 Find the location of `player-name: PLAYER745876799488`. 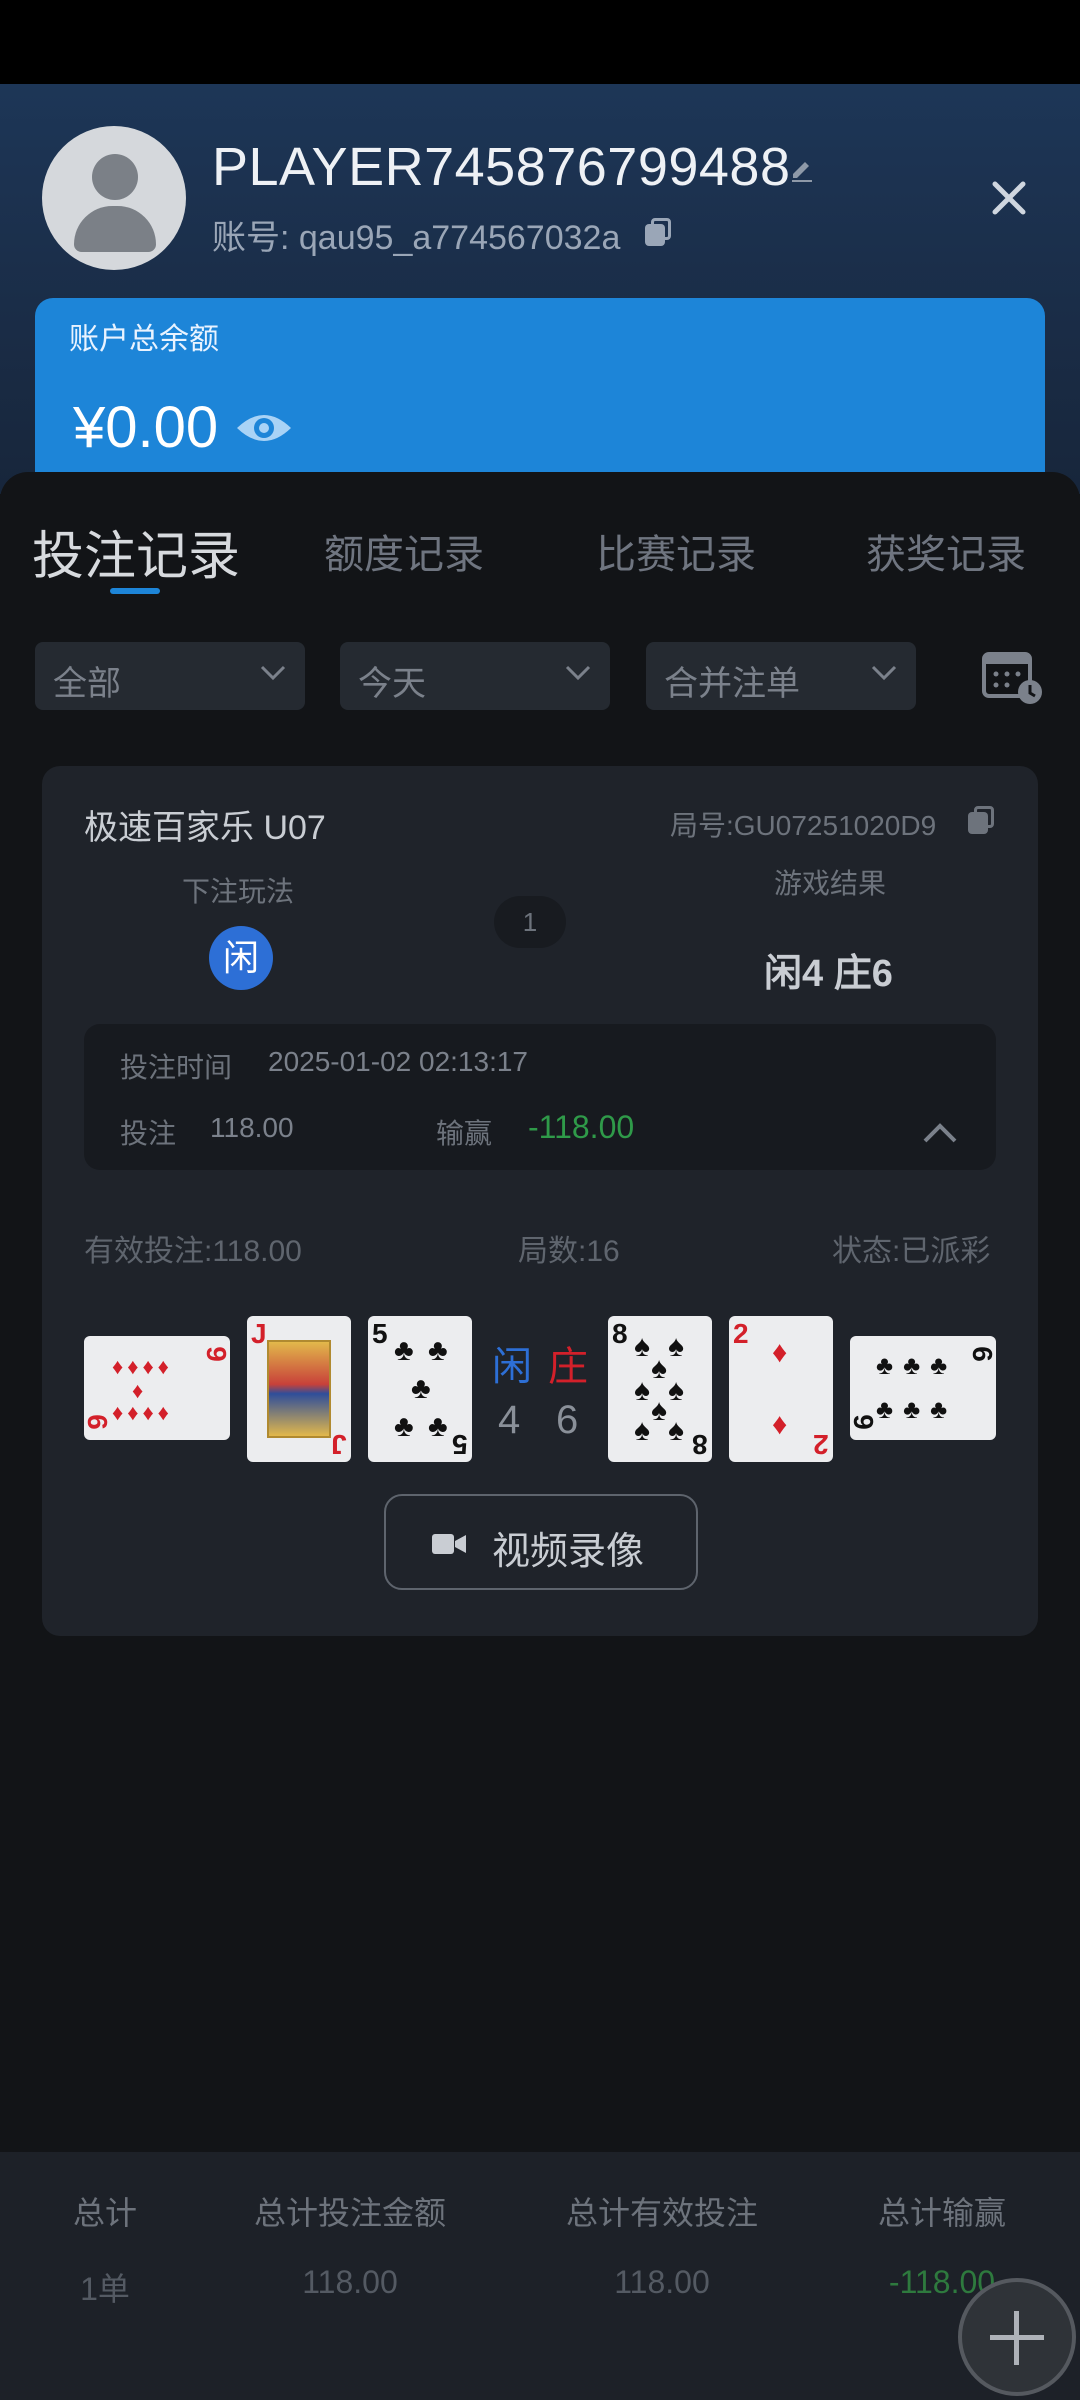

player-name: PLAYER745876799488 is located at coordinates (501, 167).